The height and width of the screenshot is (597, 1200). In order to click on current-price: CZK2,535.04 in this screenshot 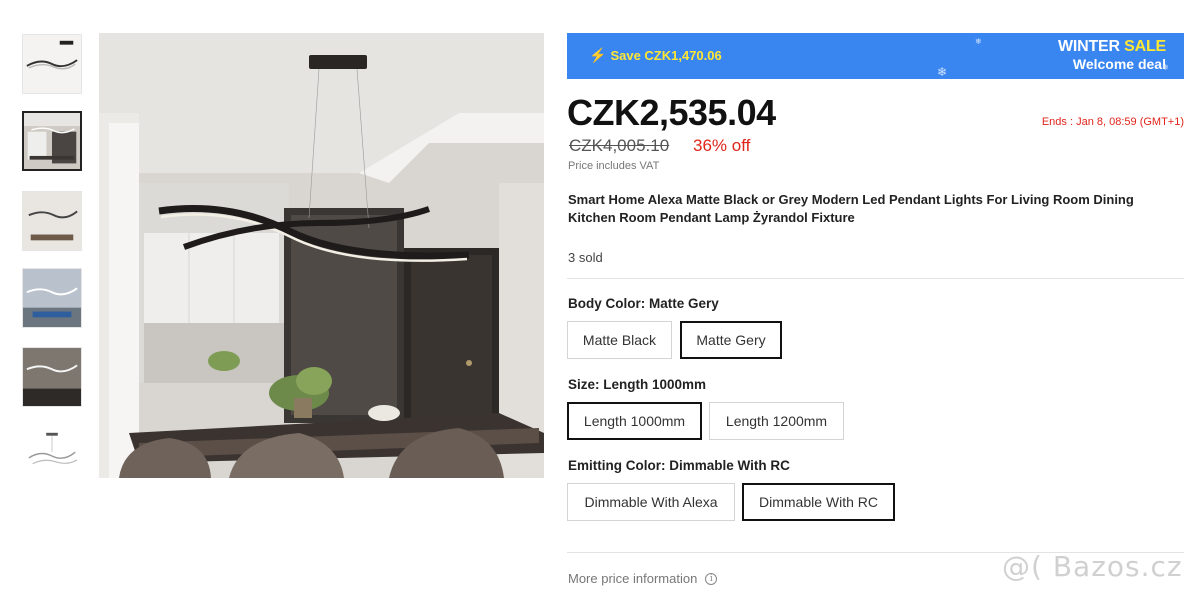, I will do `click(671, 112)`.